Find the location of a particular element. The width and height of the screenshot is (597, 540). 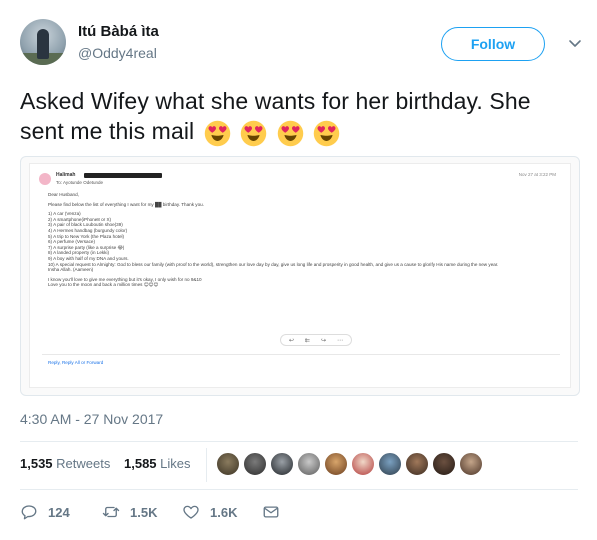

retweets-label: Retweets is located at coordinates (83, 463).